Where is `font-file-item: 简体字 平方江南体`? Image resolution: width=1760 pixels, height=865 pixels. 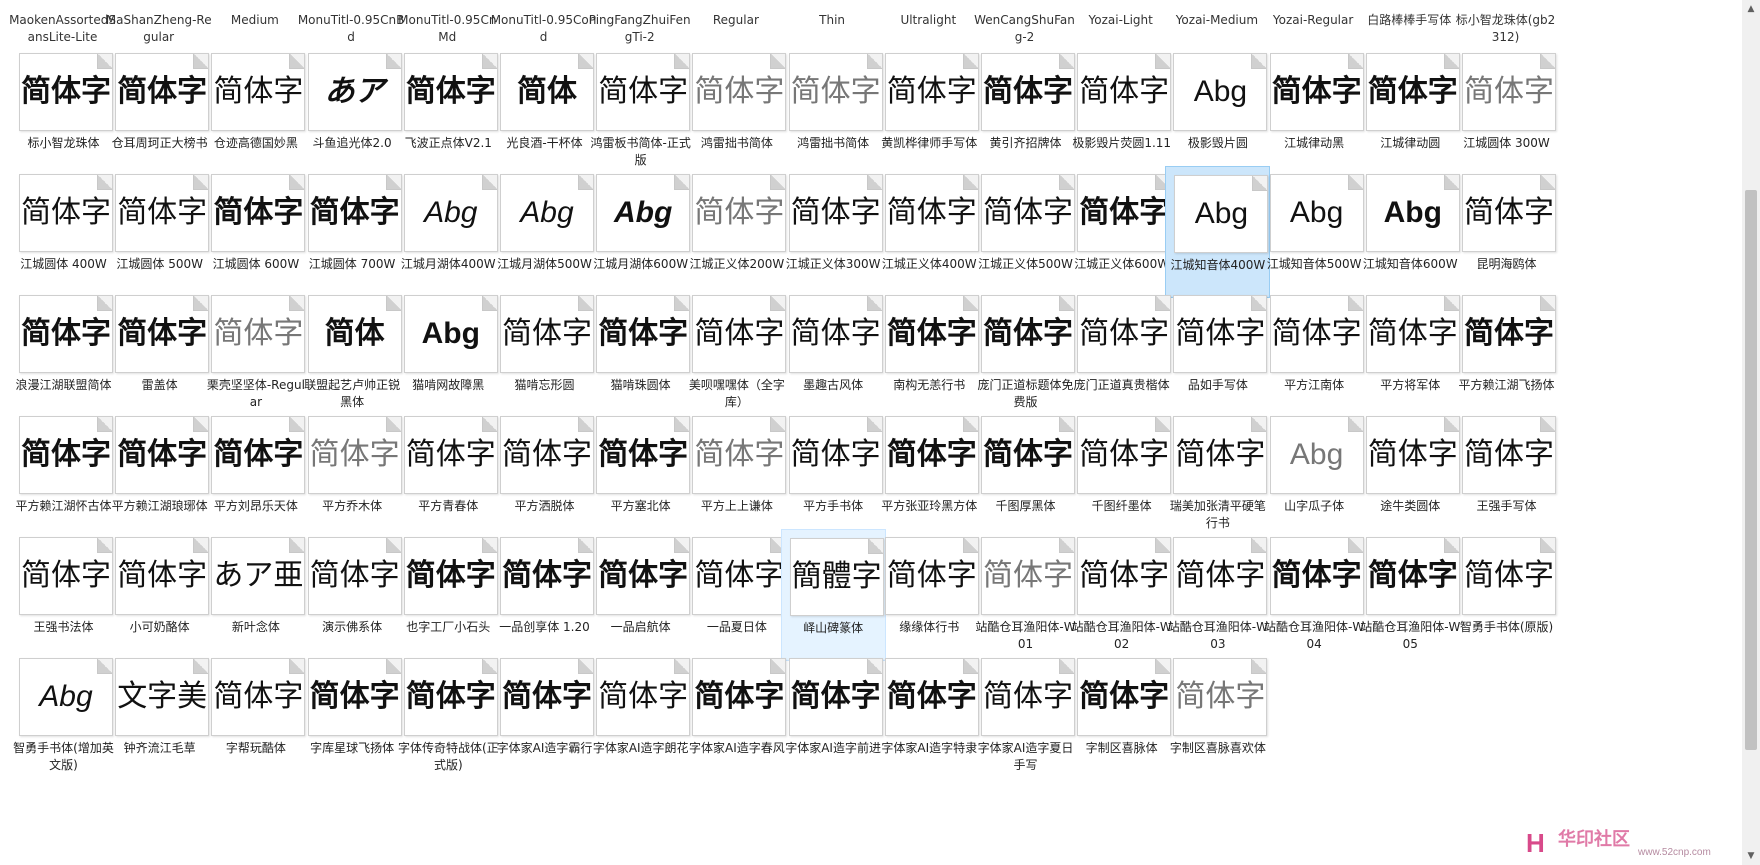
font-file-item: 简体字 平方江南体 is located at coordinates (1314, 353).